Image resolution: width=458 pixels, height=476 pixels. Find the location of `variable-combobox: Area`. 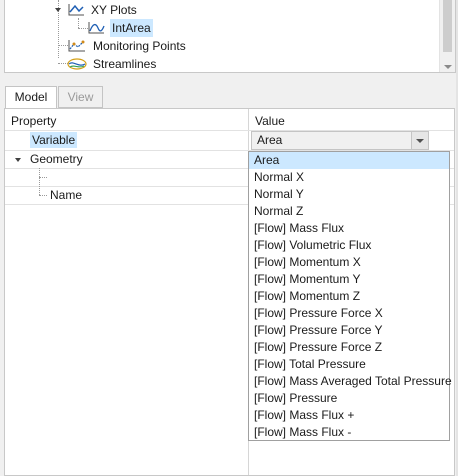

variable-combobox: Area is located at coordinates (340, 140).